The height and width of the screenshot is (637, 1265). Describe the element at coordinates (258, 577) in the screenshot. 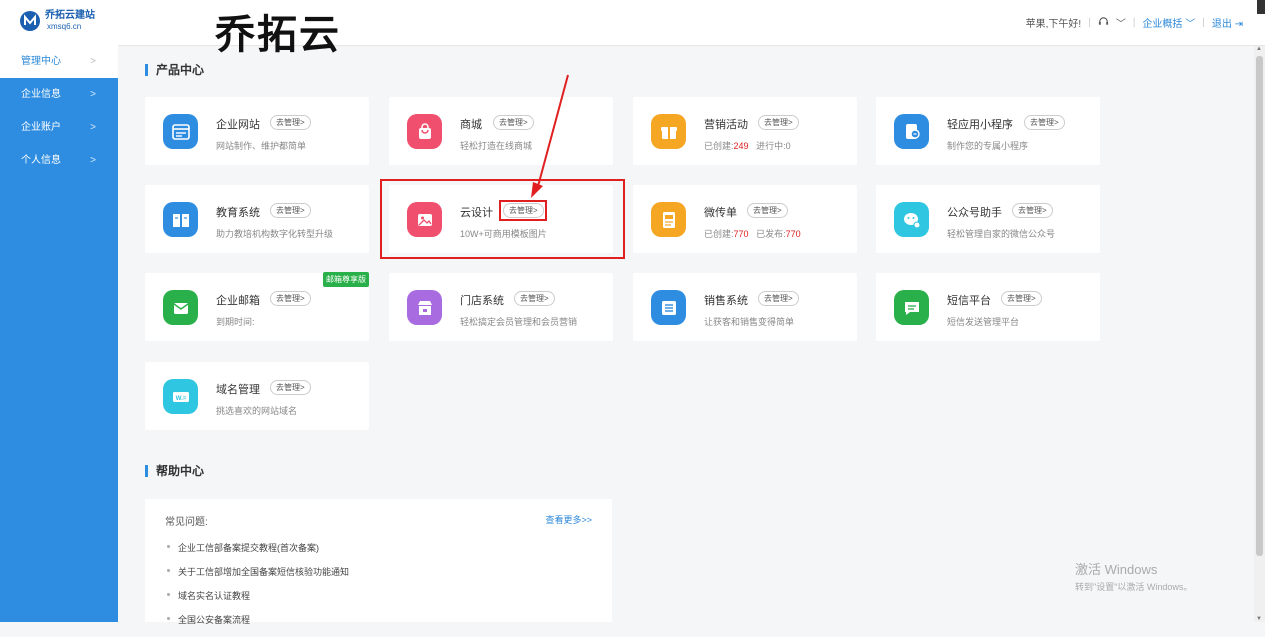

I see `faq-item: 关于工信部增加全国备案短信核验功能通知` at that location.